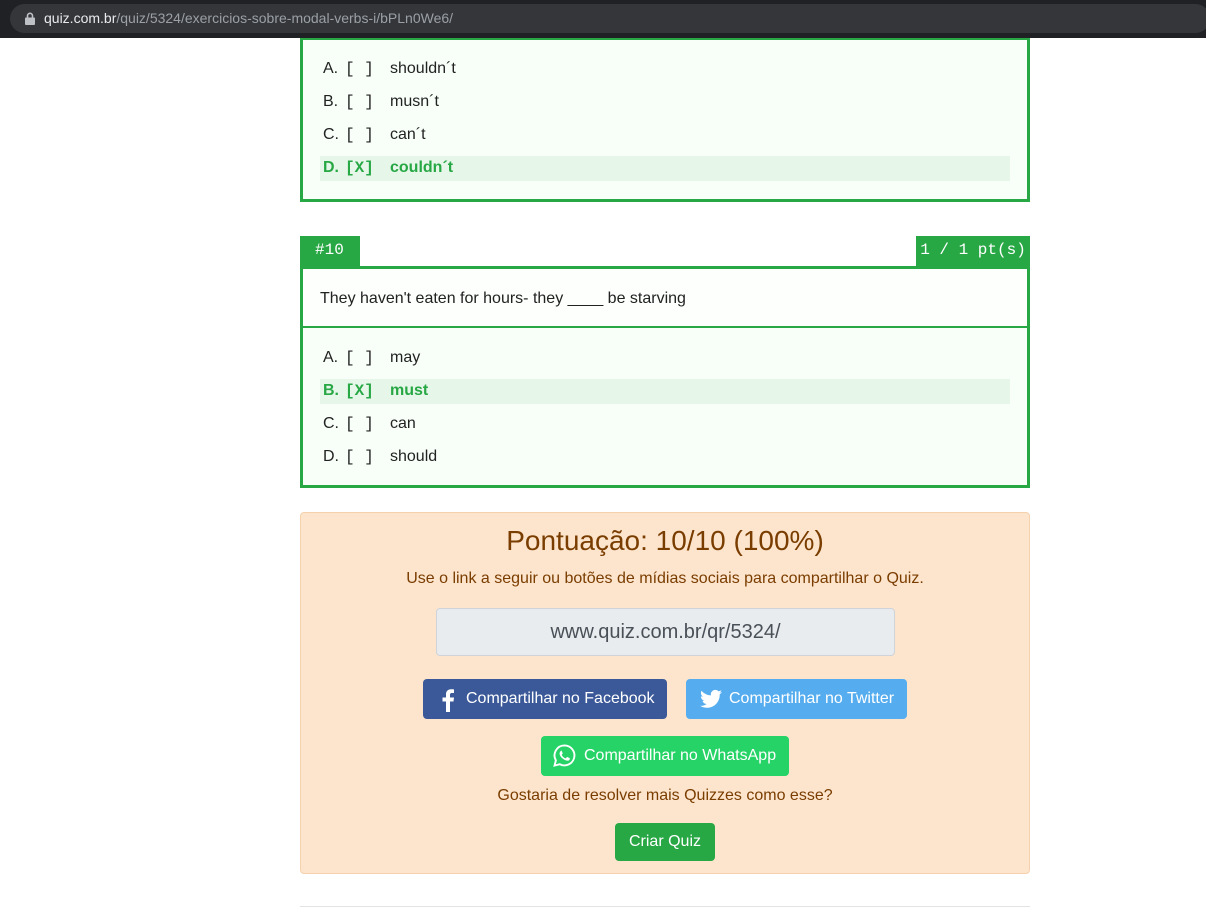 Image resolution: width=1206 pixels, height=917 pixels. Describe the element at coordinates (665, 842) in the screenshot. I see `create-quiz-button: Criar Quiz` at that location.